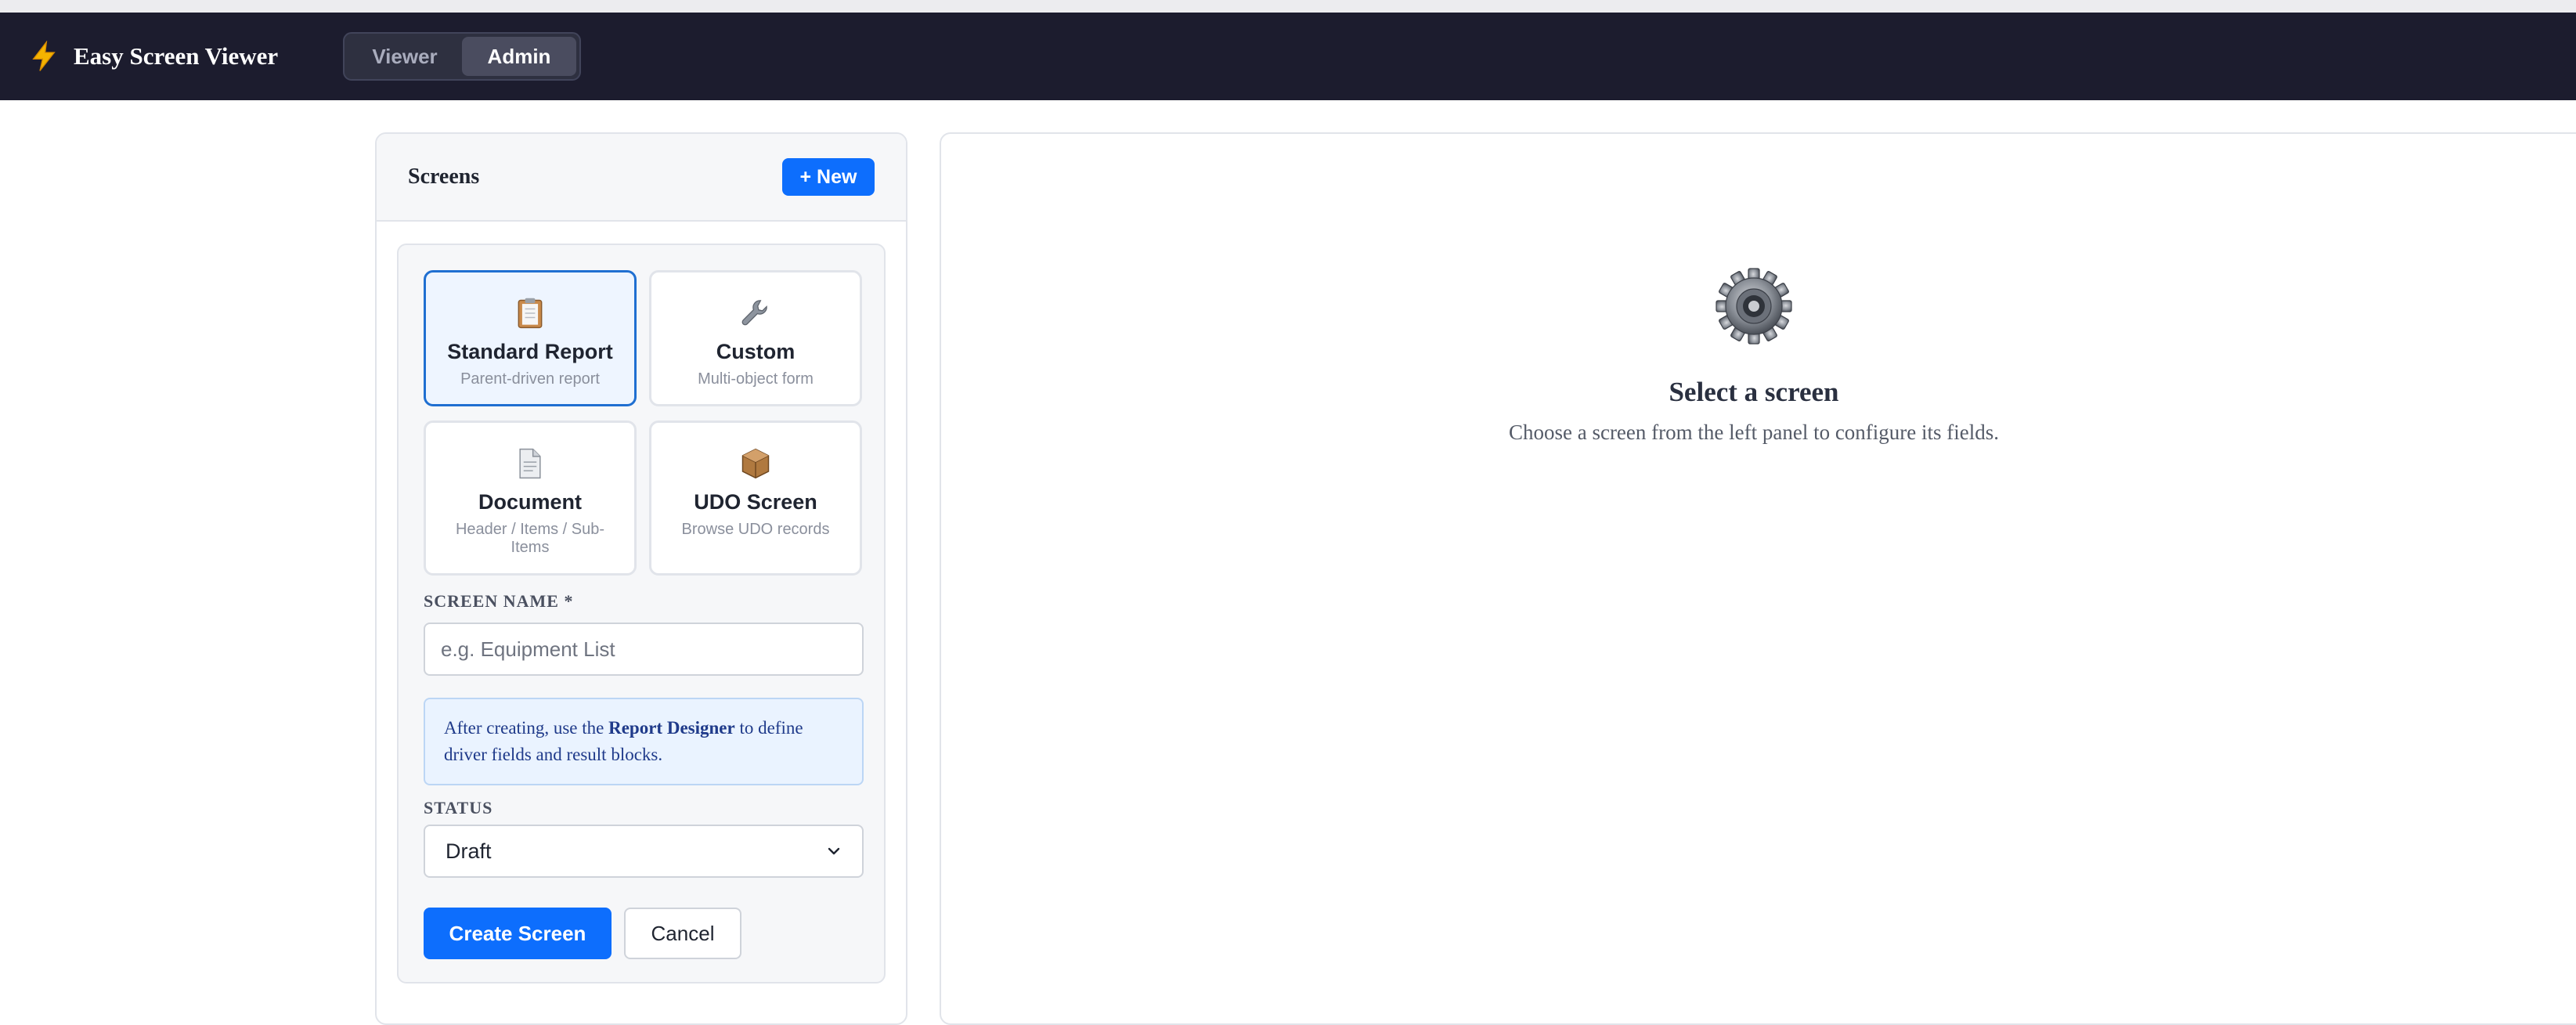  Describe the element at coordinates (530, 538) in the screenshot. I see `type-card-description: Header / Items / Sub-Items` at that location.